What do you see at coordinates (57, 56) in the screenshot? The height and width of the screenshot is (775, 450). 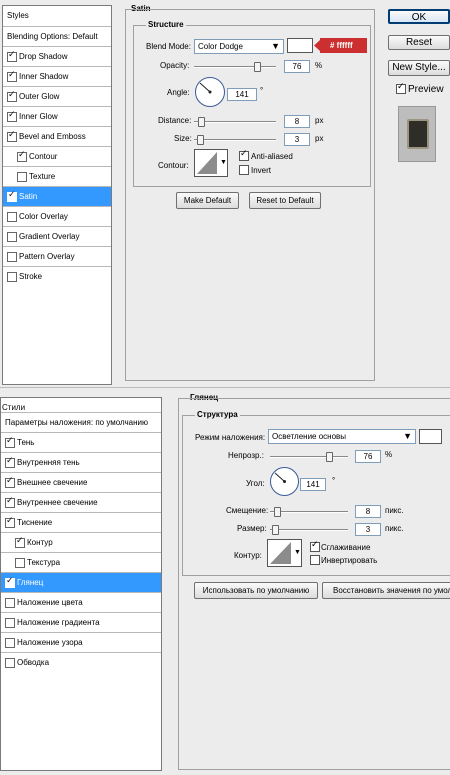 I see `style-list-item: Drop Shadow` at bounding box center [57, 56].